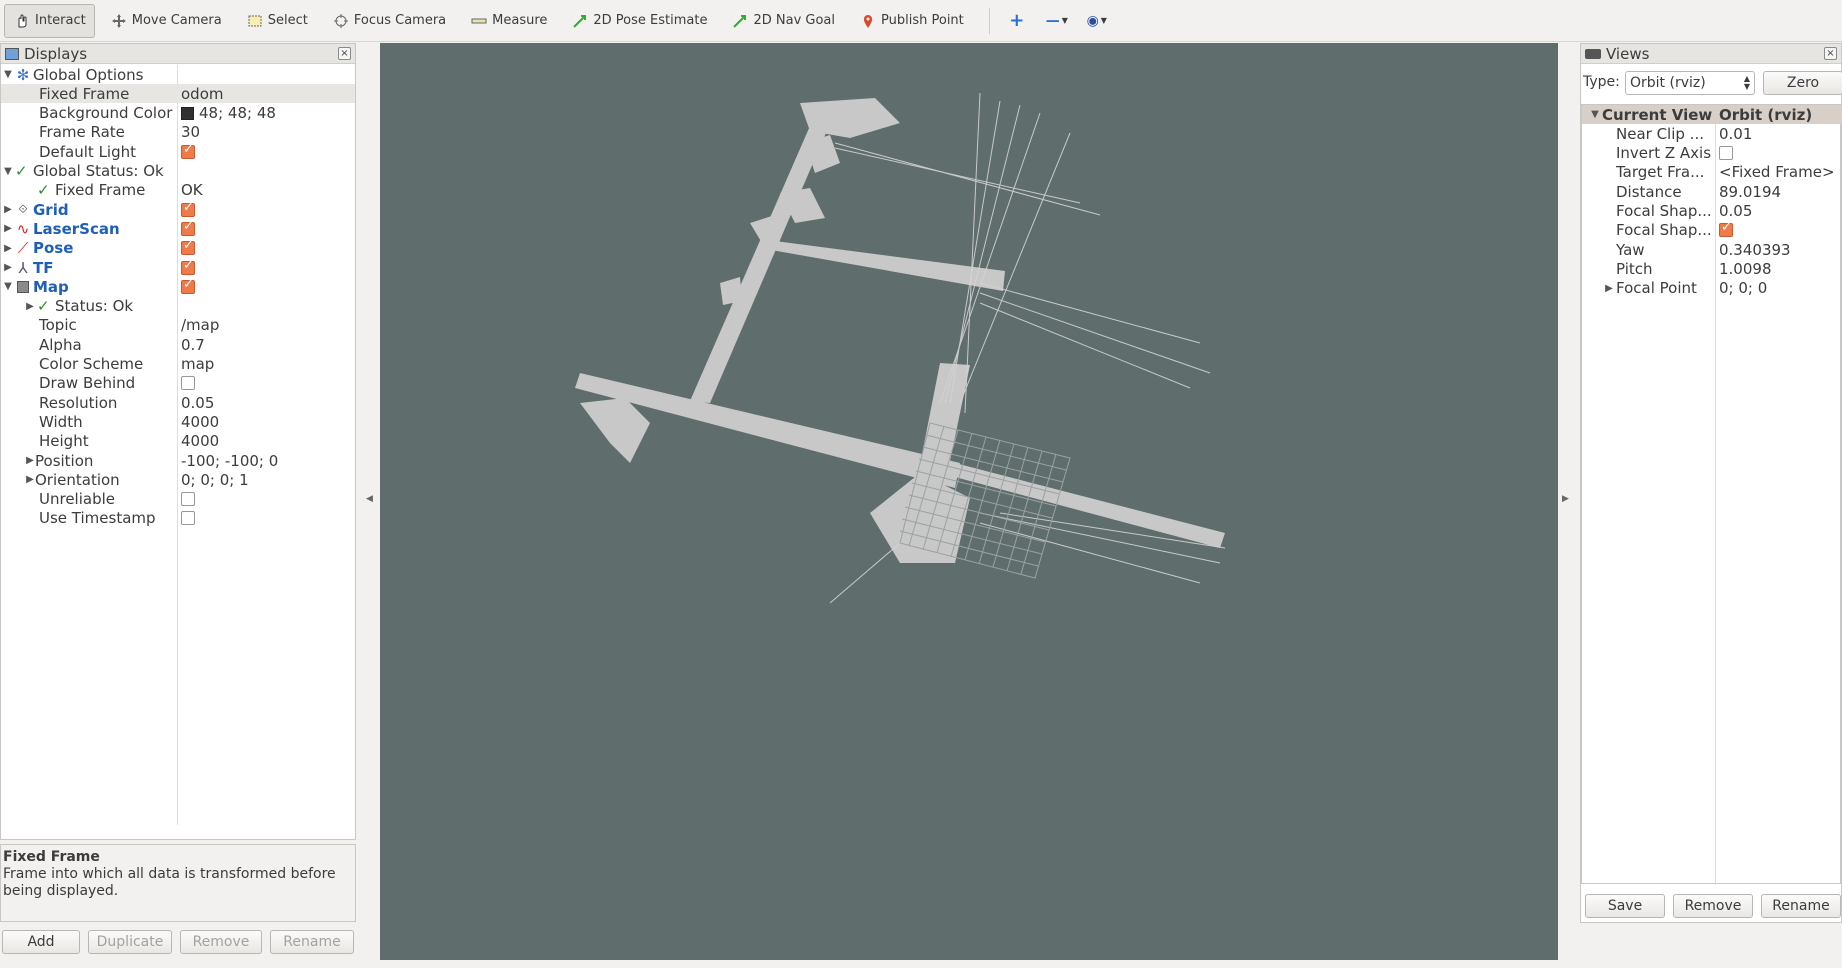 Image resolution: width=1842 pixels, height=968 pixels. What do you see at coordinates (1735, 134) in the screenshot?
I see `view-property-value: 0.01` at bounding box center [1735, 134].